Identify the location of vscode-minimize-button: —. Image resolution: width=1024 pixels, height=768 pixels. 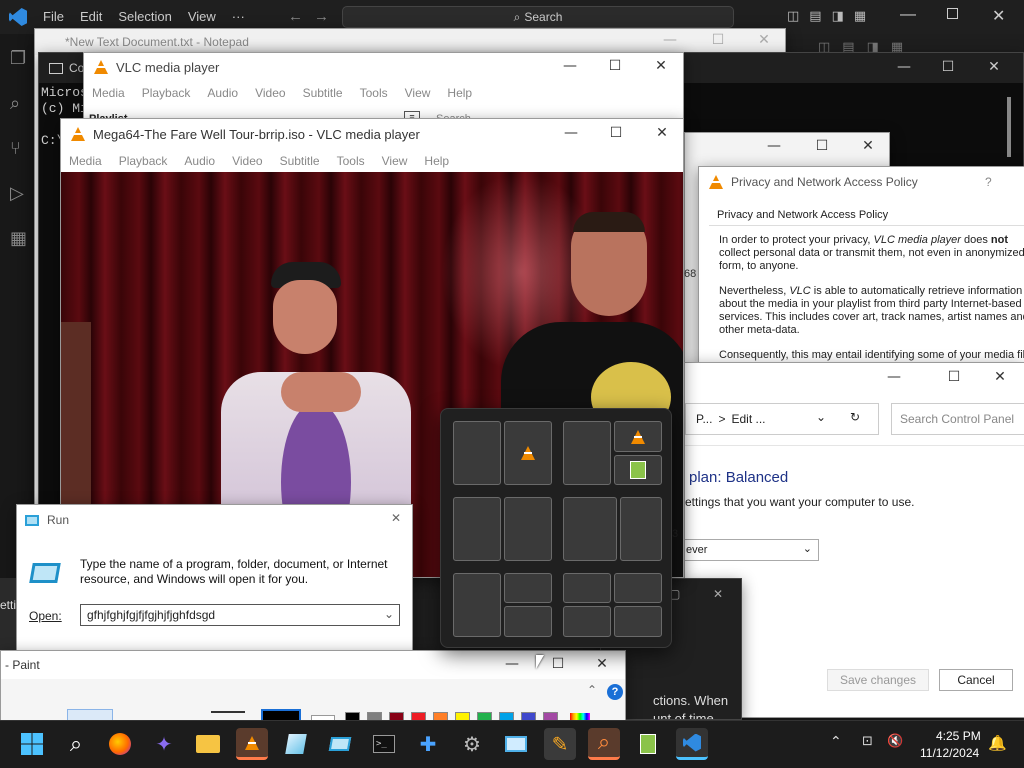
(908, 15).